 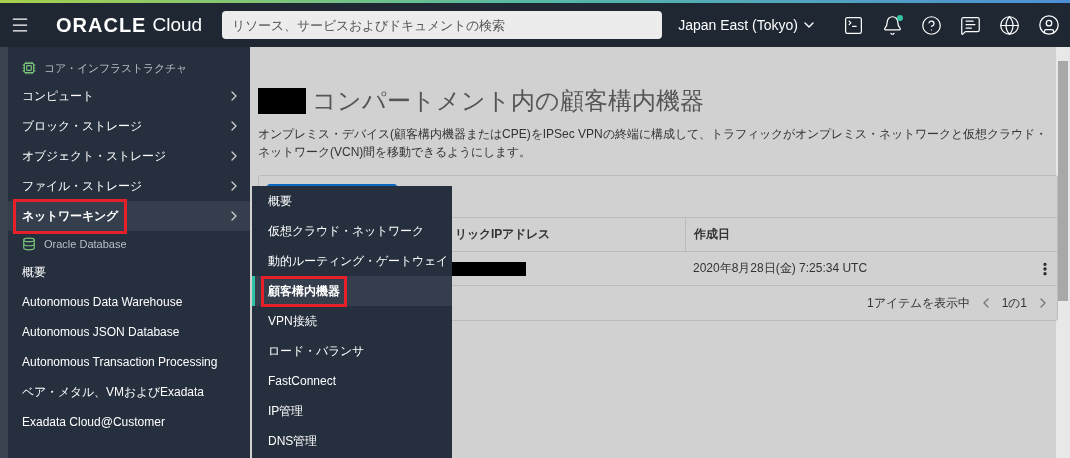 I want to click on sidebar-item: ベア・メタル、VMおよびExadata, so click(x=129, y=392).